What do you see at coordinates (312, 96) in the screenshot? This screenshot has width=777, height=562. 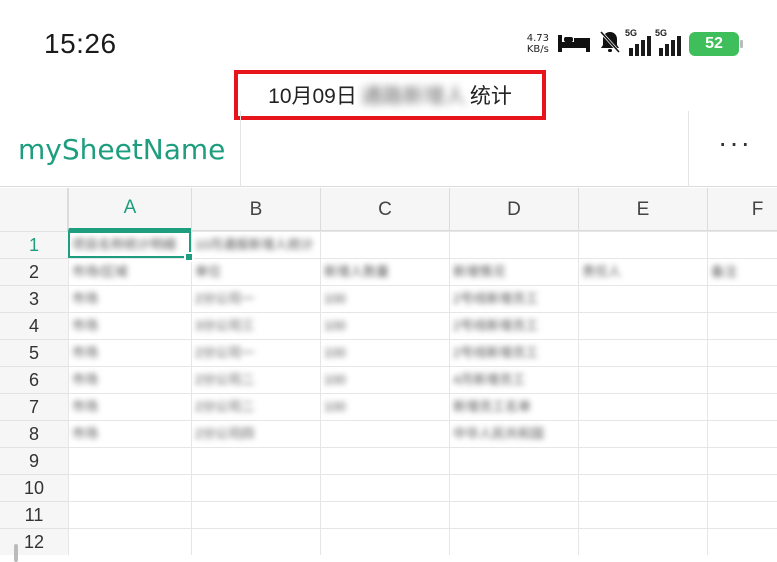 I see `document-title-prefix: 10月09日` at bounding box center [312, 96].